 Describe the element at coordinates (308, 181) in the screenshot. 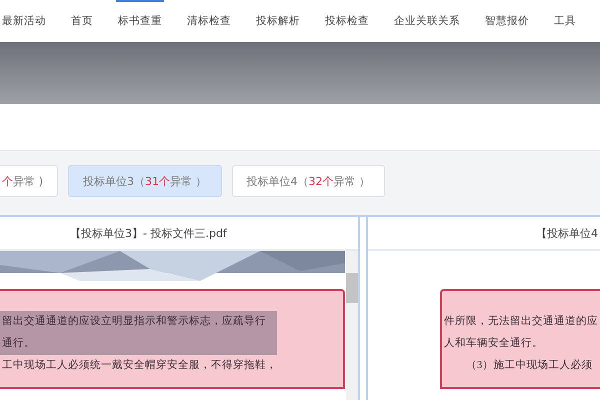

I see `bidder-button: 投标单位4（32个异常 ）` at that location.